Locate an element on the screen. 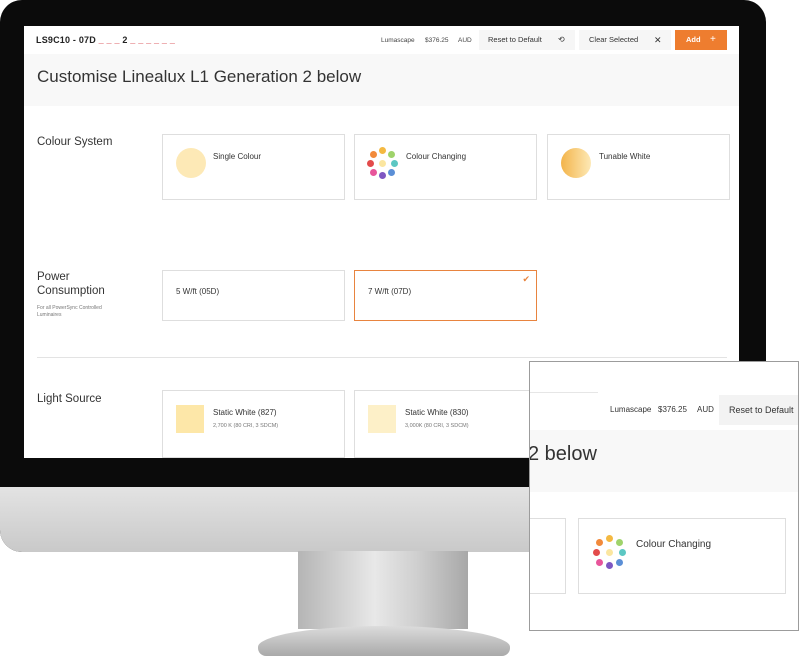 The image size is (800, 658). section-label-line: Consumption is located at coordinates (71, 291).